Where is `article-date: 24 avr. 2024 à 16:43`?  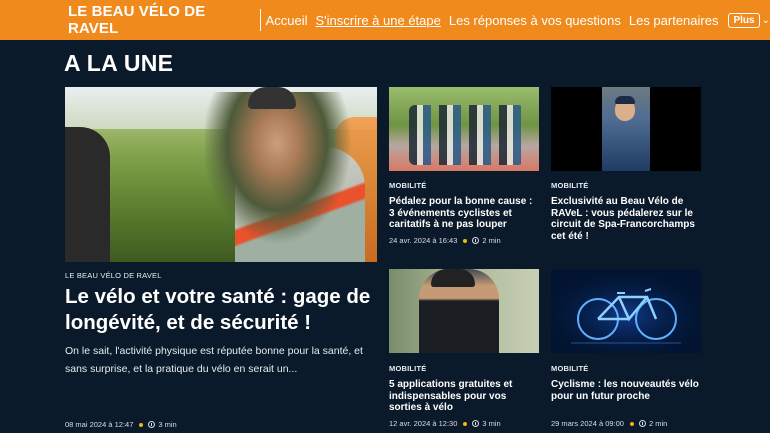
article-date: 24 avr. 2024 à 16:43 is located at coordinates (423, 240).